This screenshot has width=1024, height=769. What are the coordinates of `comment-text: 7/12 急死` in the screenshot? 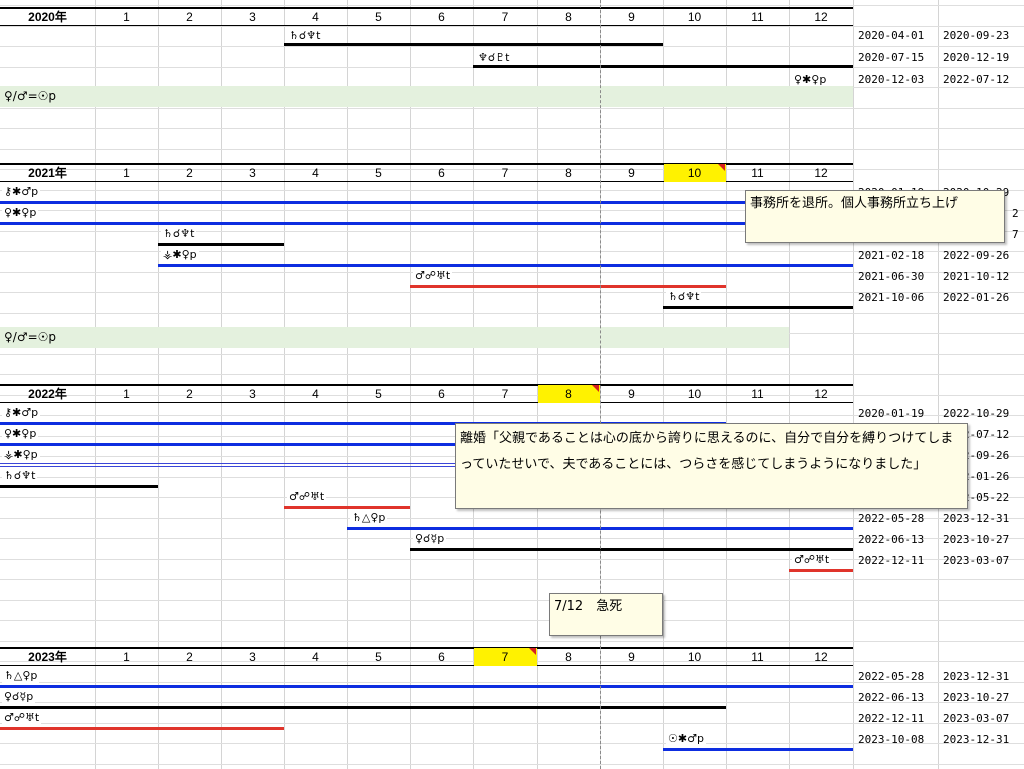 It's located at (588, 606).